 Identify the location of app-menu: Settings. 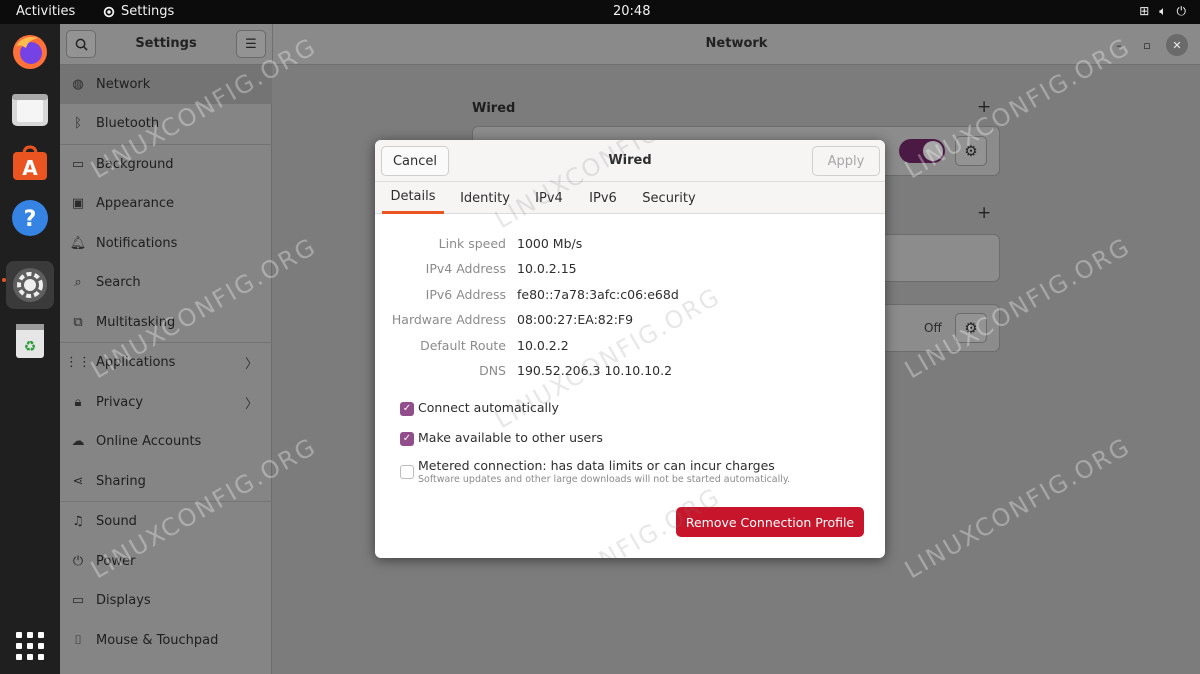
(138, 11).